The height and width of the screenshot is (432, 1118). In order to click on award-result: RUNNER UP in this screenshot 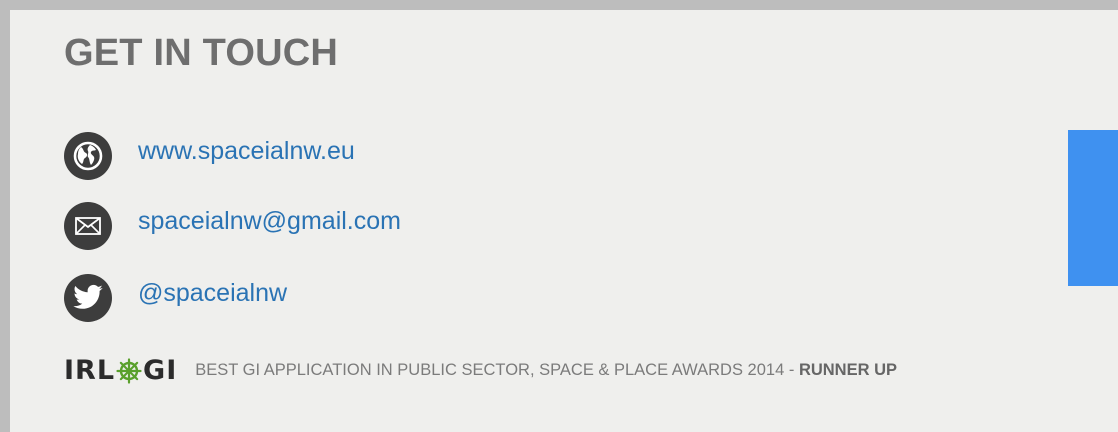, I will do `click(848, 370)`.